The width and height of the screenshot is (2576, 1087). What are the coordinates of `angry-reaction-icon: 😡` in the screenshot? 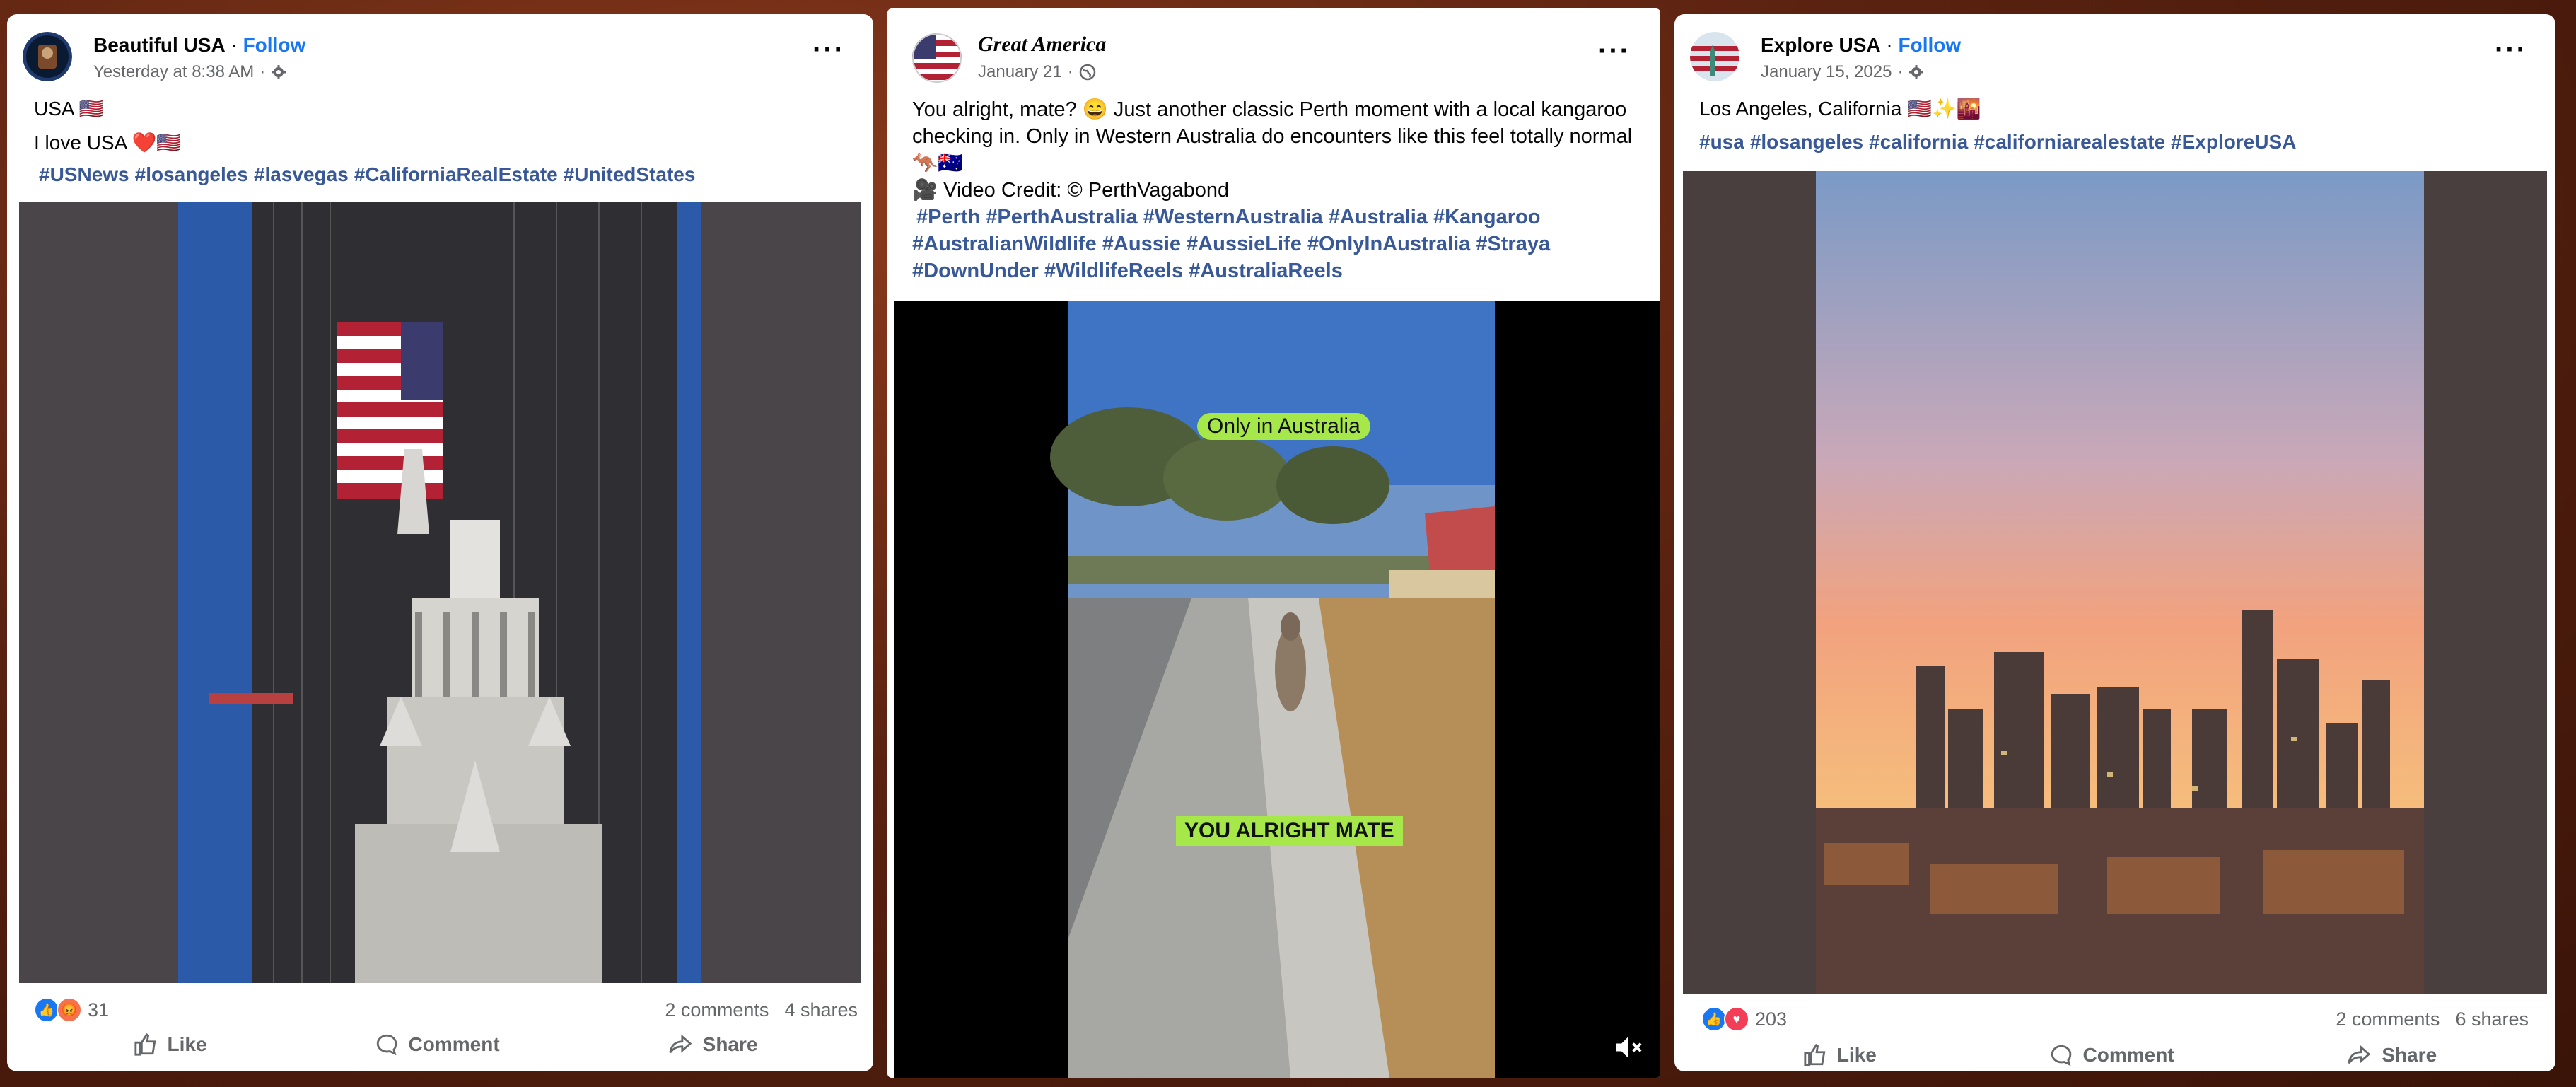 It's located at (69, 1010).